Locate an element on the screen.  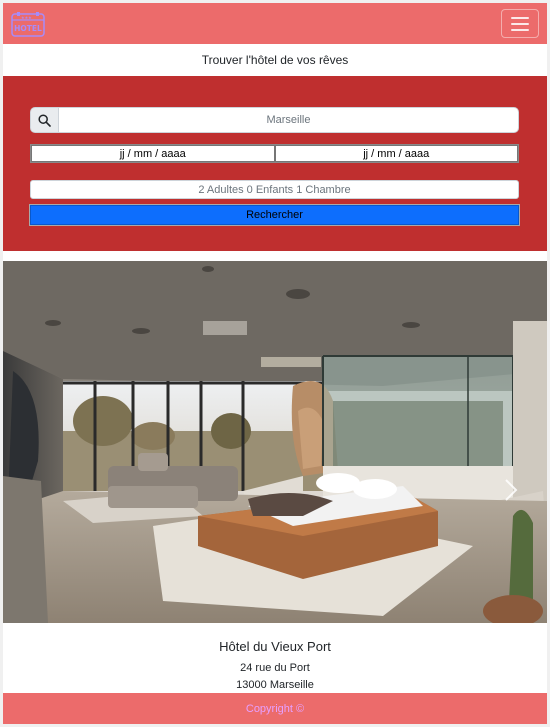
destination-group is located at coordinates (274, 120).